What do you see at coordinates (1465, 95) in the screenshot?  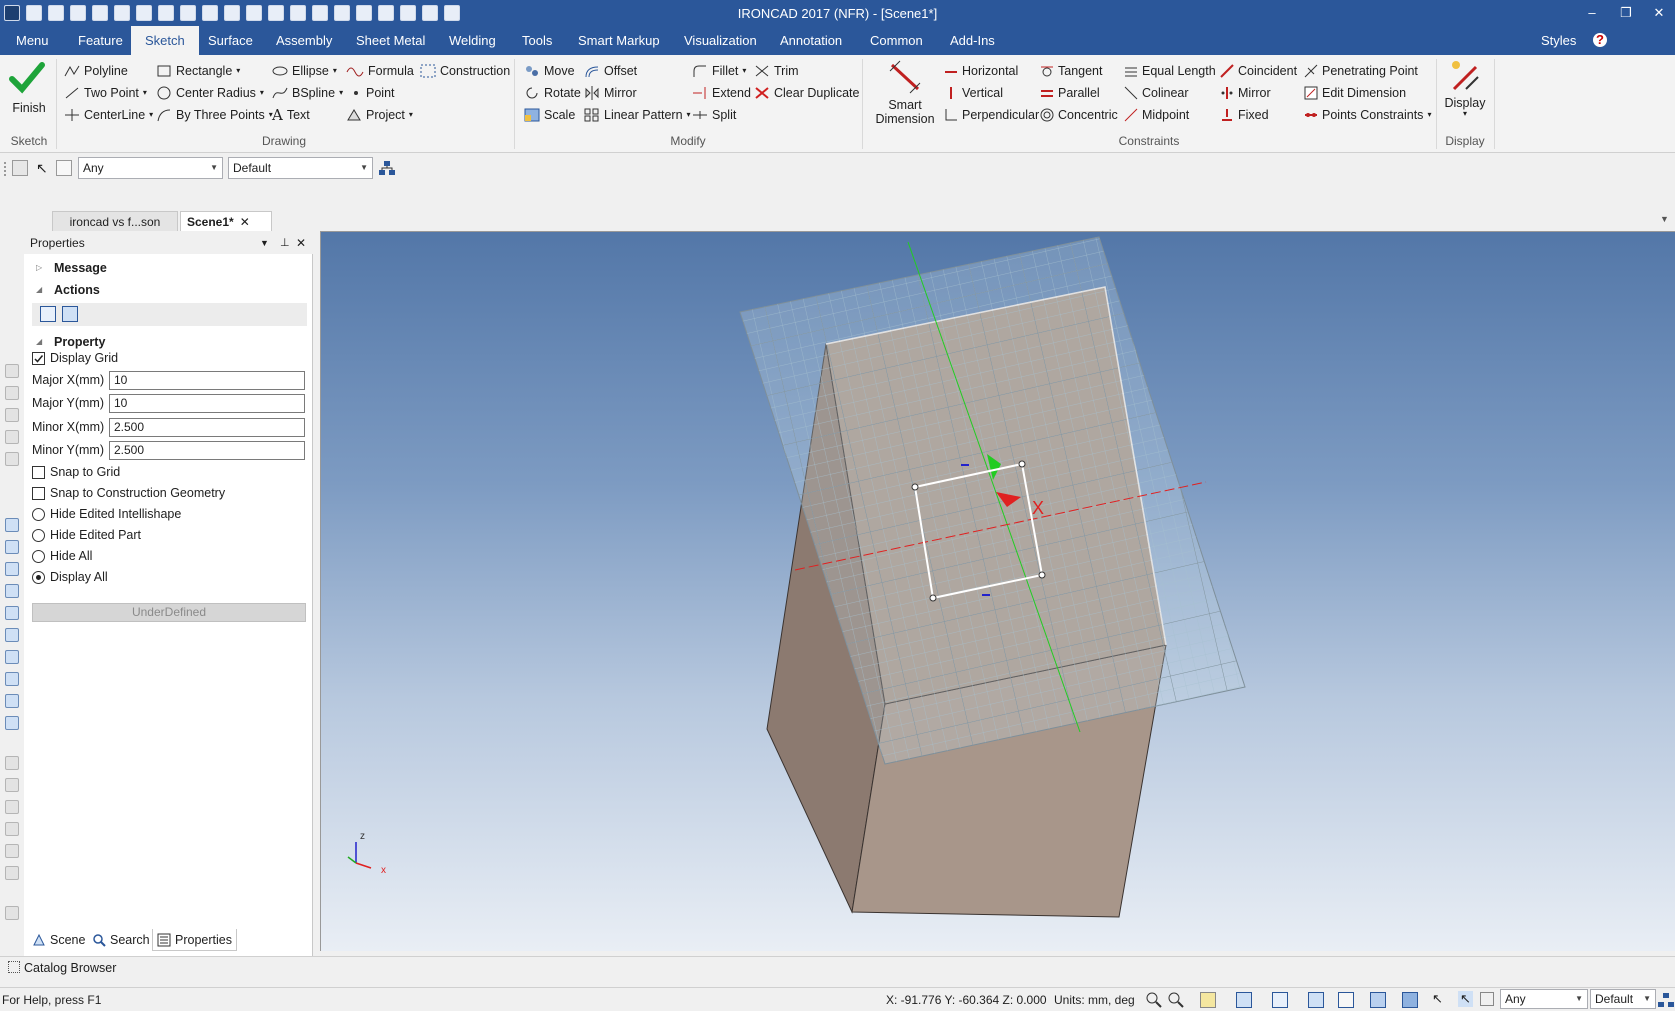 I see `display-button: Display ▾` at bounding box center [1465, 95].